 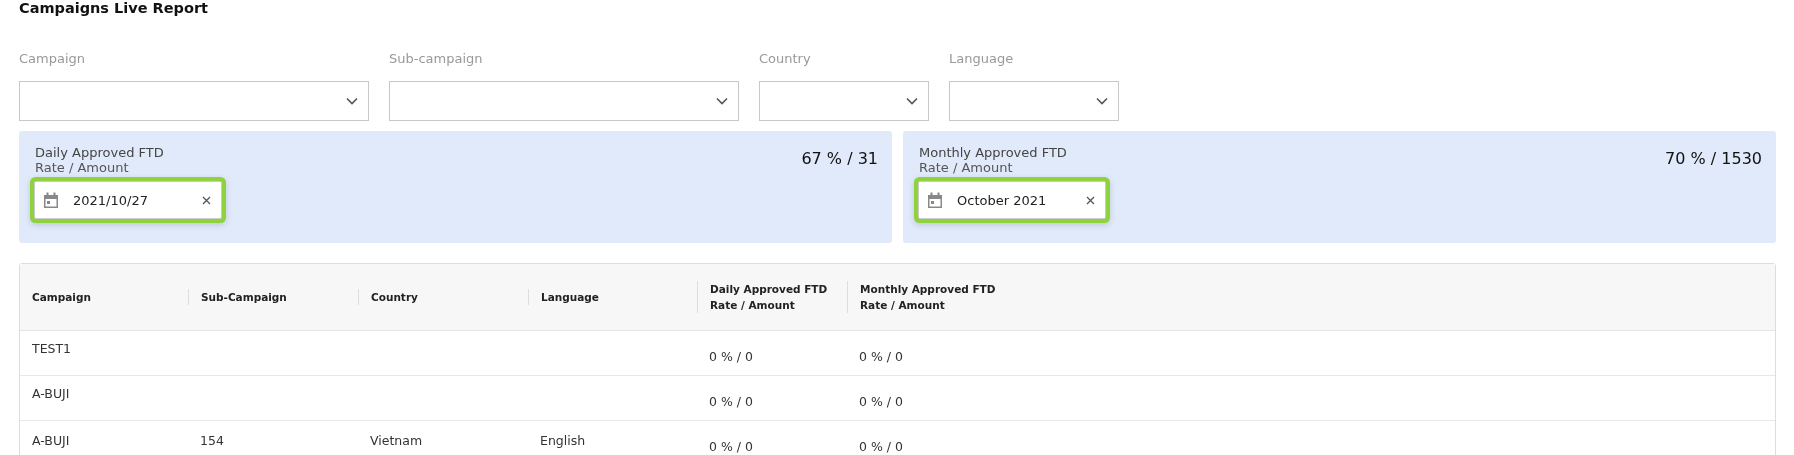 What do you see at coordinates (563, 440) in the screenshot?
I see `table-cell: English` at bounding box center [563, 440].